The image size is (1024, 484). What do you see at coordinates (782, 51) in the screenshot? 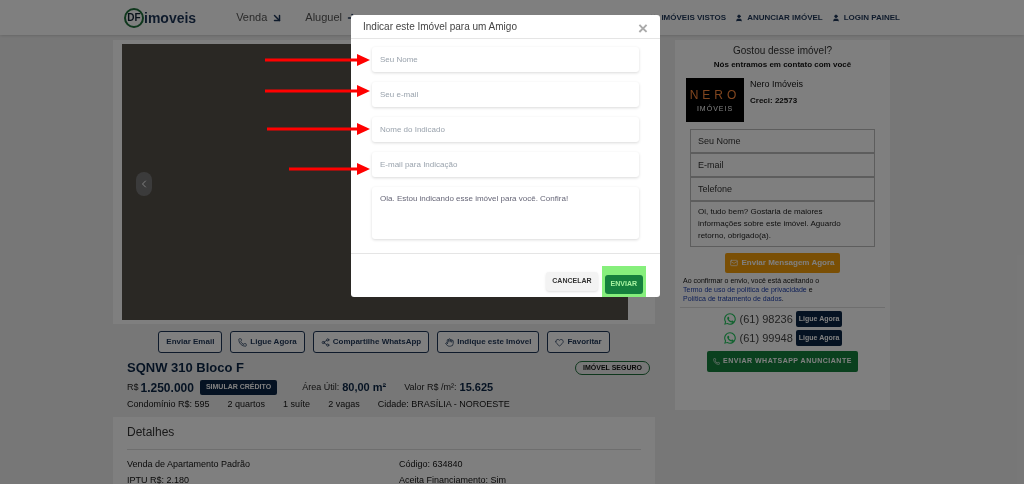
I see `contact-title: Gostou desse imóvel?` at bounding box center [782, 51].